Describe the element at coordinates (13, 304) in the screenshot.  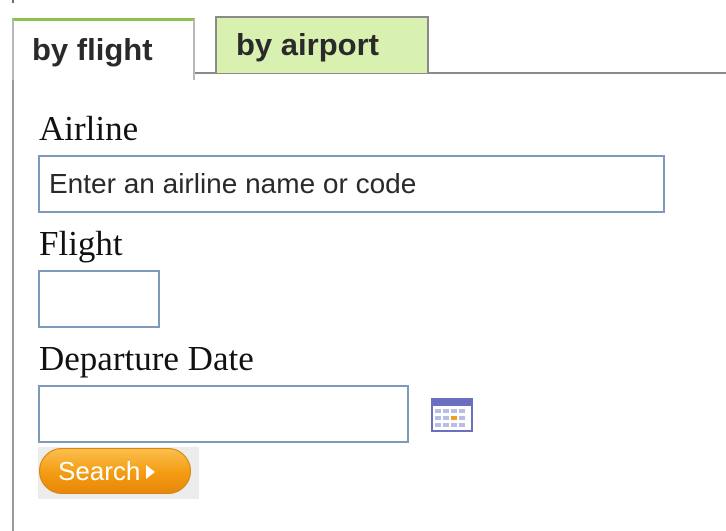
I see `panel-border` at that location.